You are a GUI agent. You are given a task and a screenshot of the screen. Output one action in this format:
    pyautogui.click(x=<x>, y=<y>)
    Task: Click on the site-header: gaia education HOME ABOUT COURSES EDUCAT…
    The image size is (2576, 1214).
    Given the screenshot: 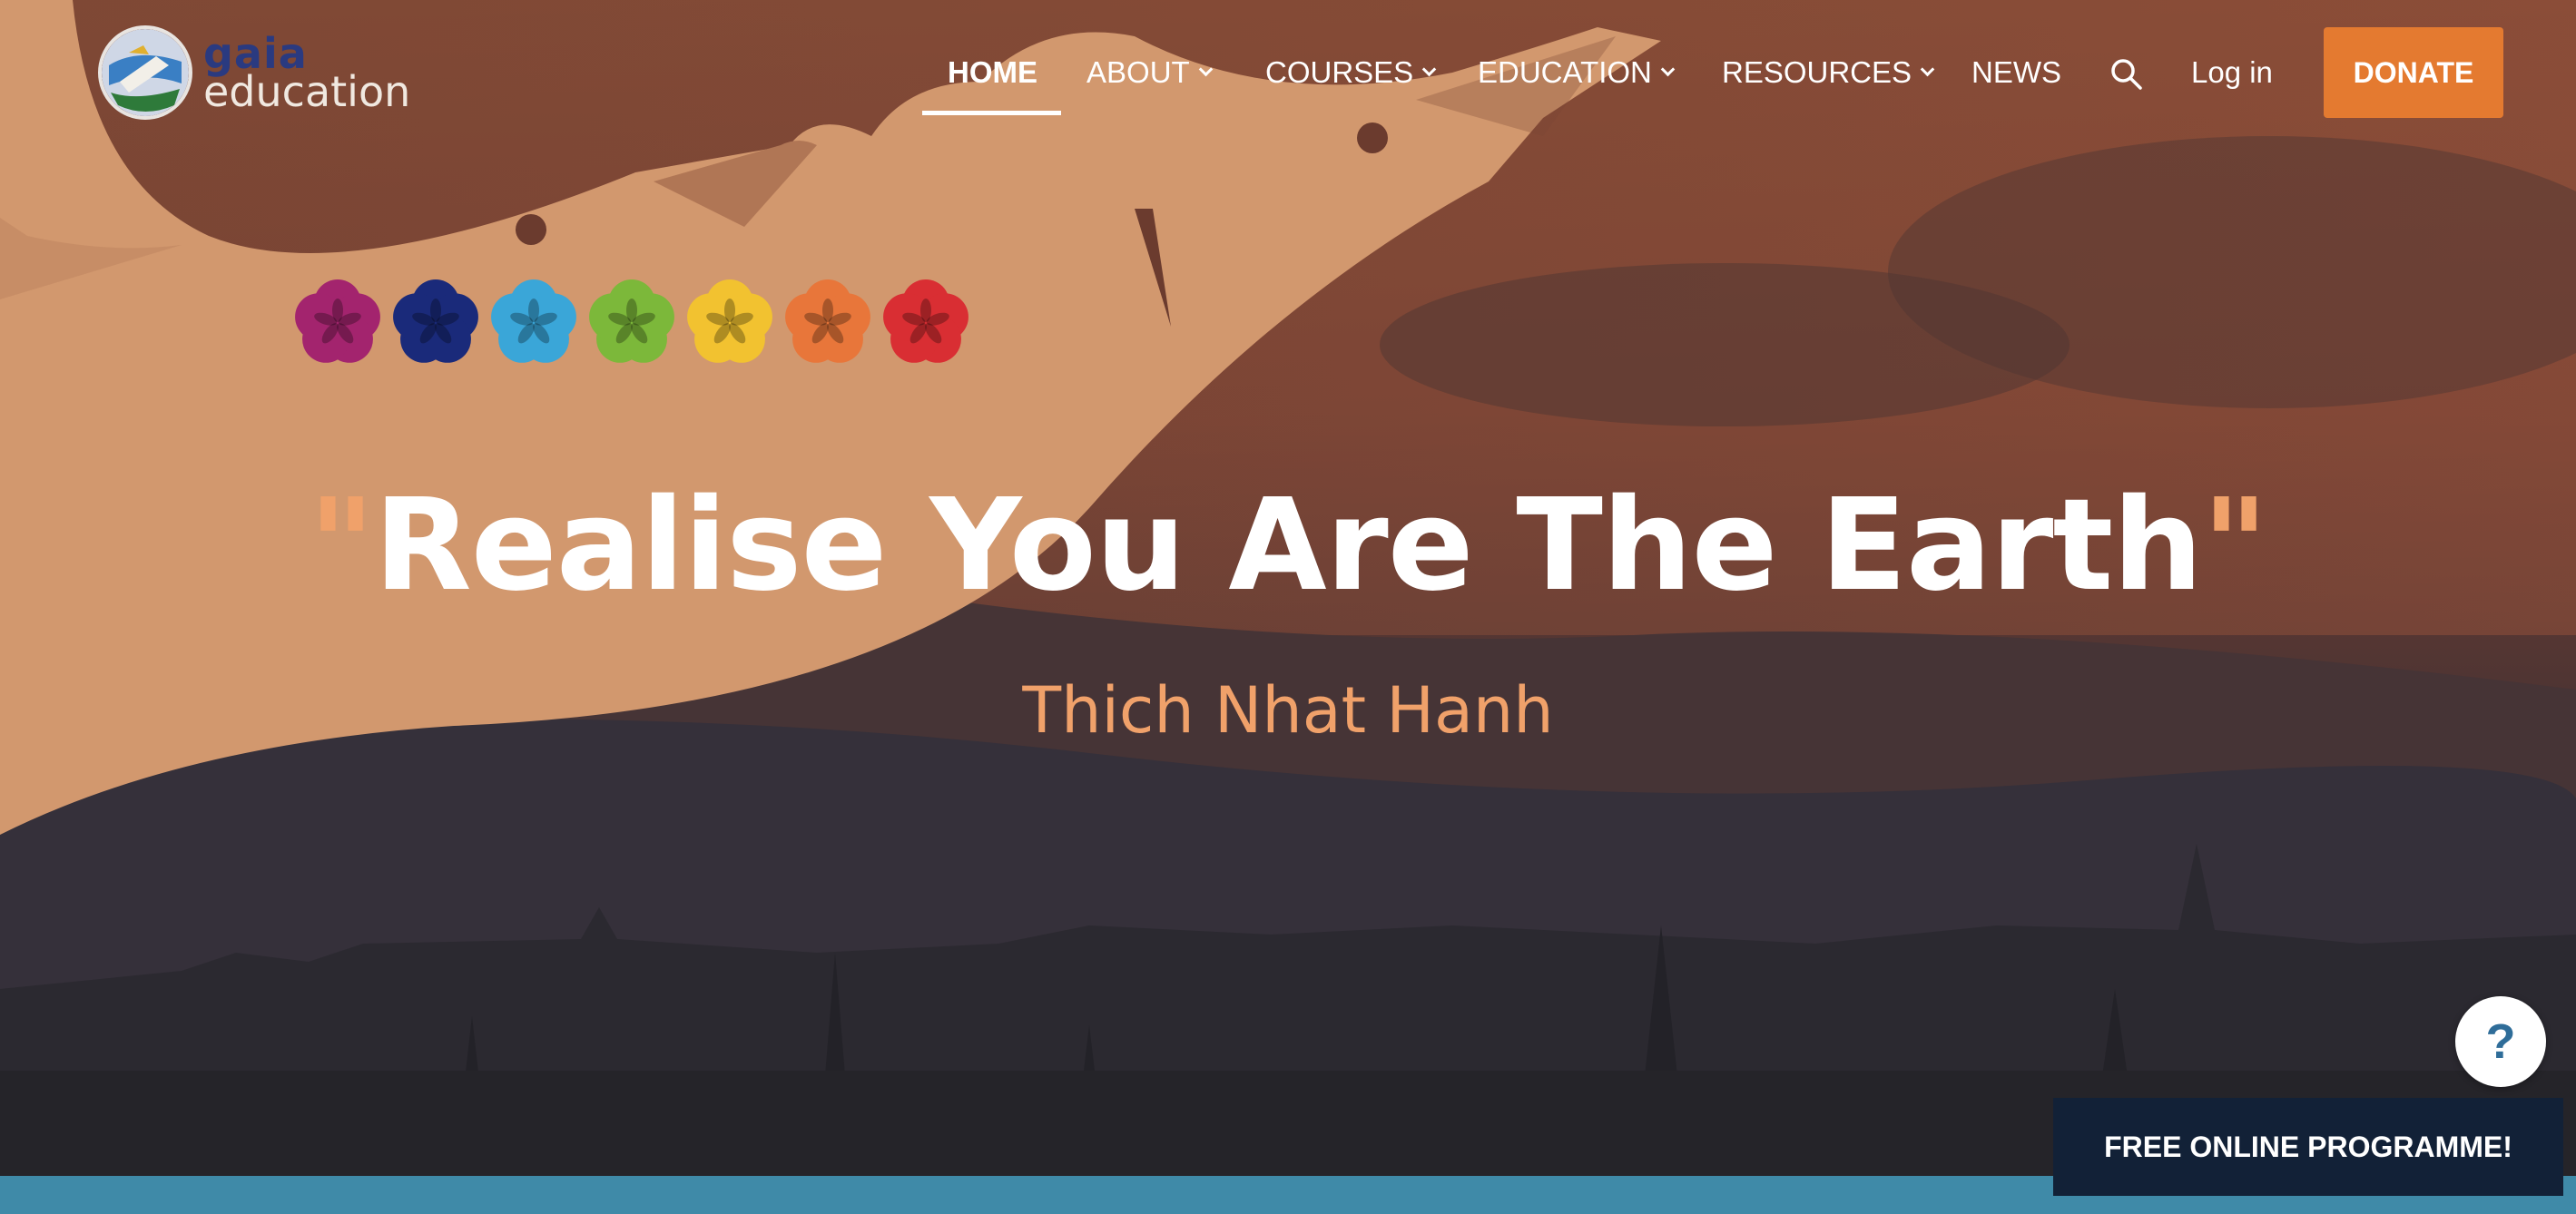 What is the action you would take?
    pyautogui.click(x=1288, y=73)
    